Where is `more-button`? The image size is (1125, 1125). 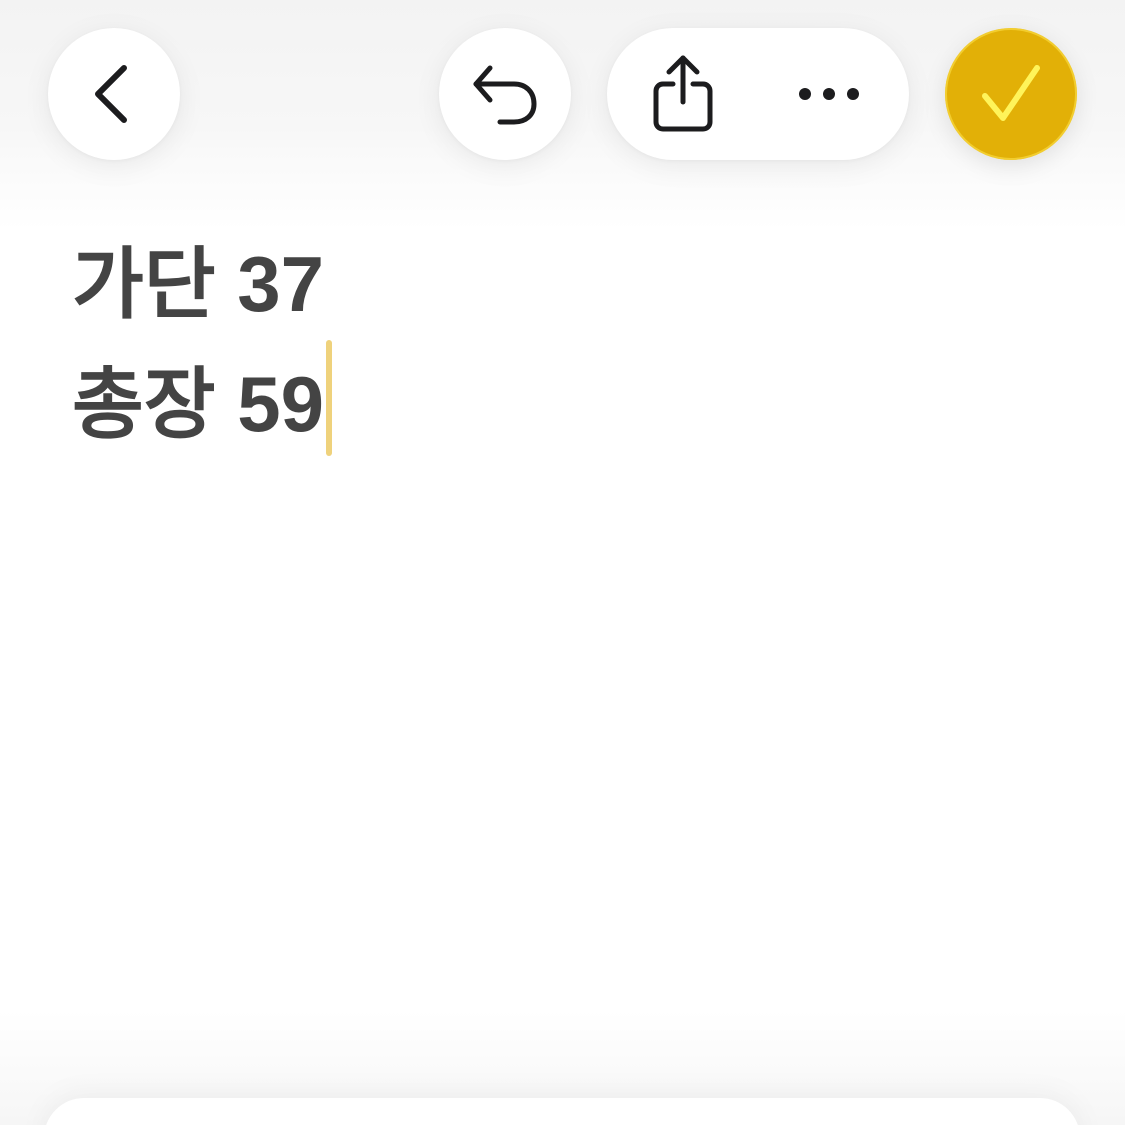
more-button is located at coordinates (829, 94).